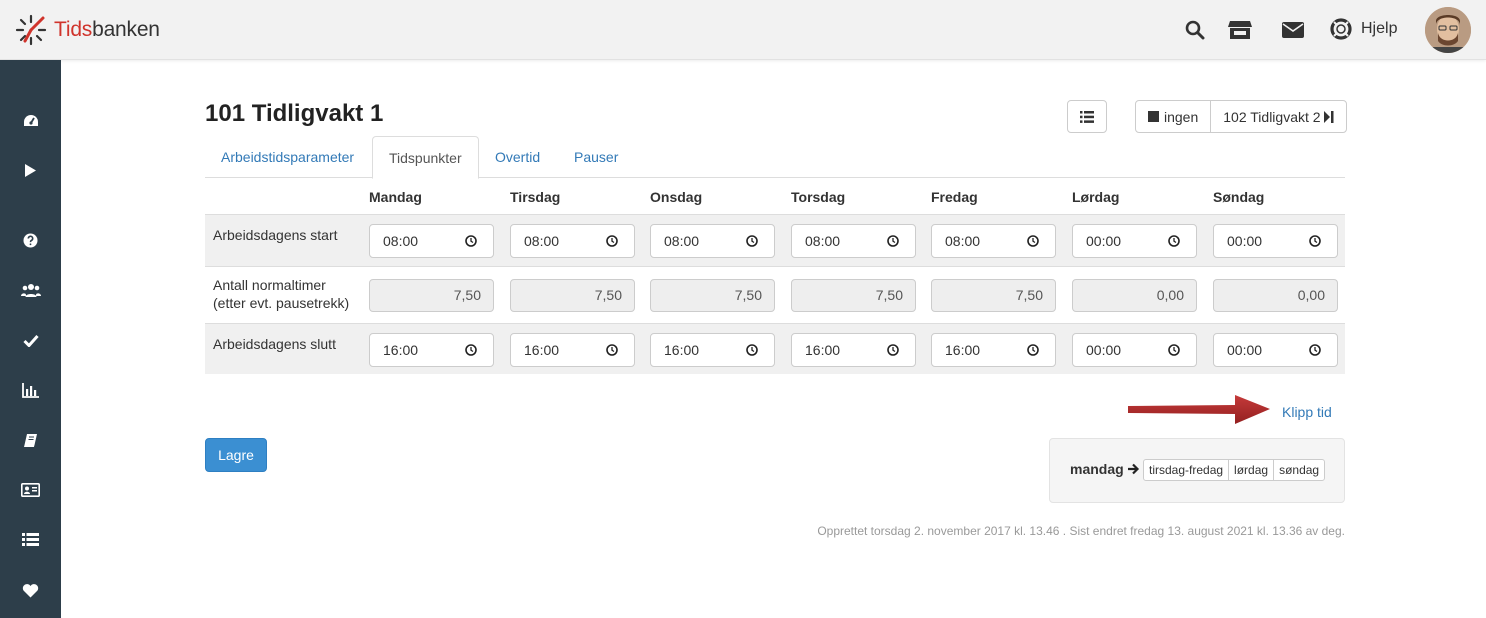 Image resolution: width=1486 pixels, height=618 pixels. I want to click on store-icon, so click(1240, 30).